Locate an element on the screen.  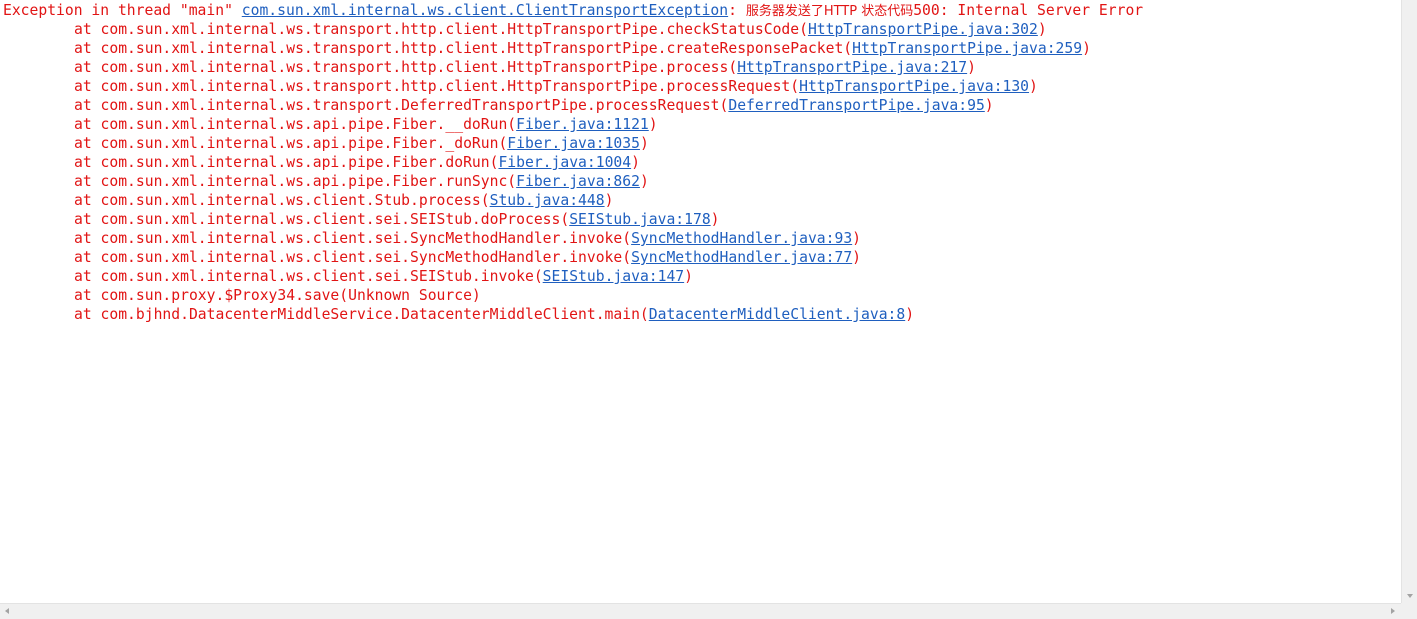
exception-message-cjk: 服务器发送了HTTP 状态代码 is located at coordinates (829, 11).